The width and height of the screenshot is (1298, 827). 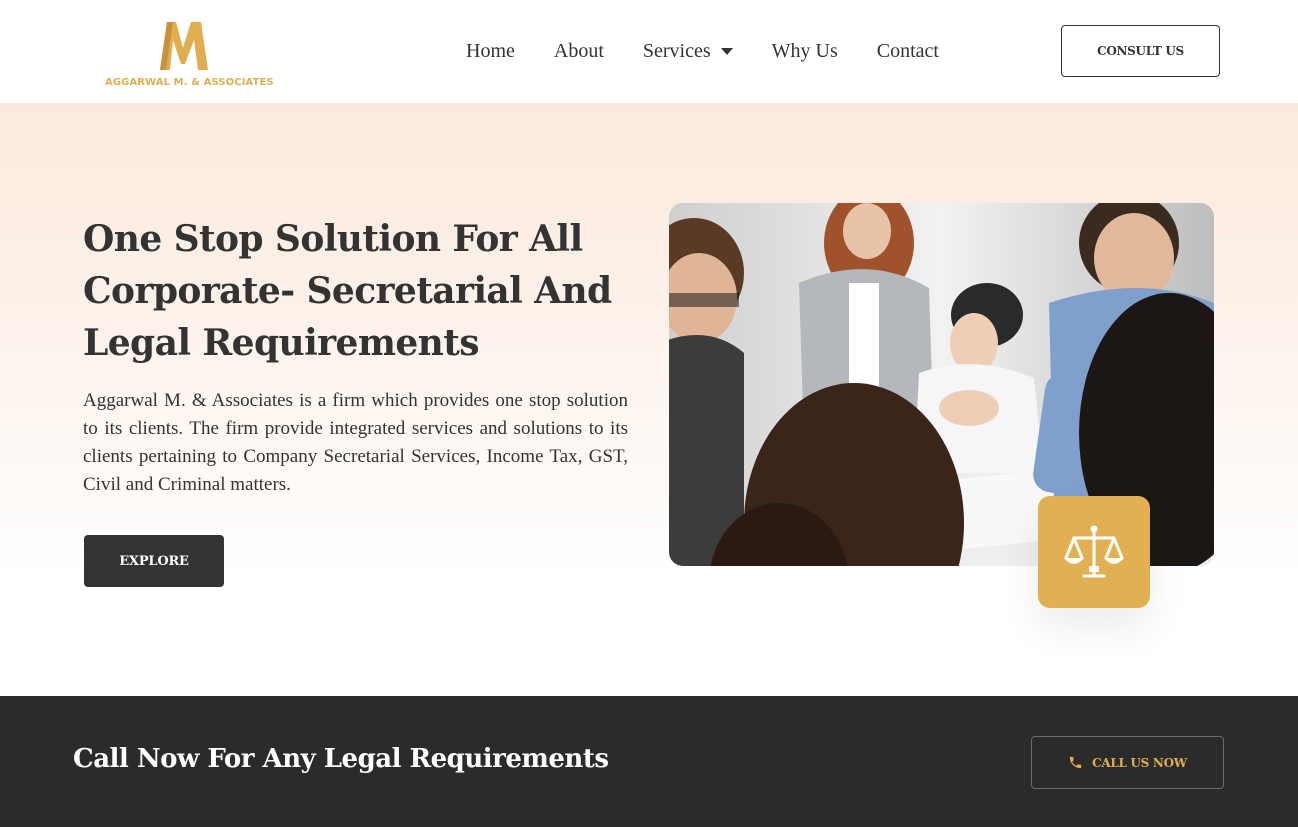 What do you see at coordinates (676, 50) in the screenshot?
I see `nav-services-label: Services` at bounding box center [676, 50].